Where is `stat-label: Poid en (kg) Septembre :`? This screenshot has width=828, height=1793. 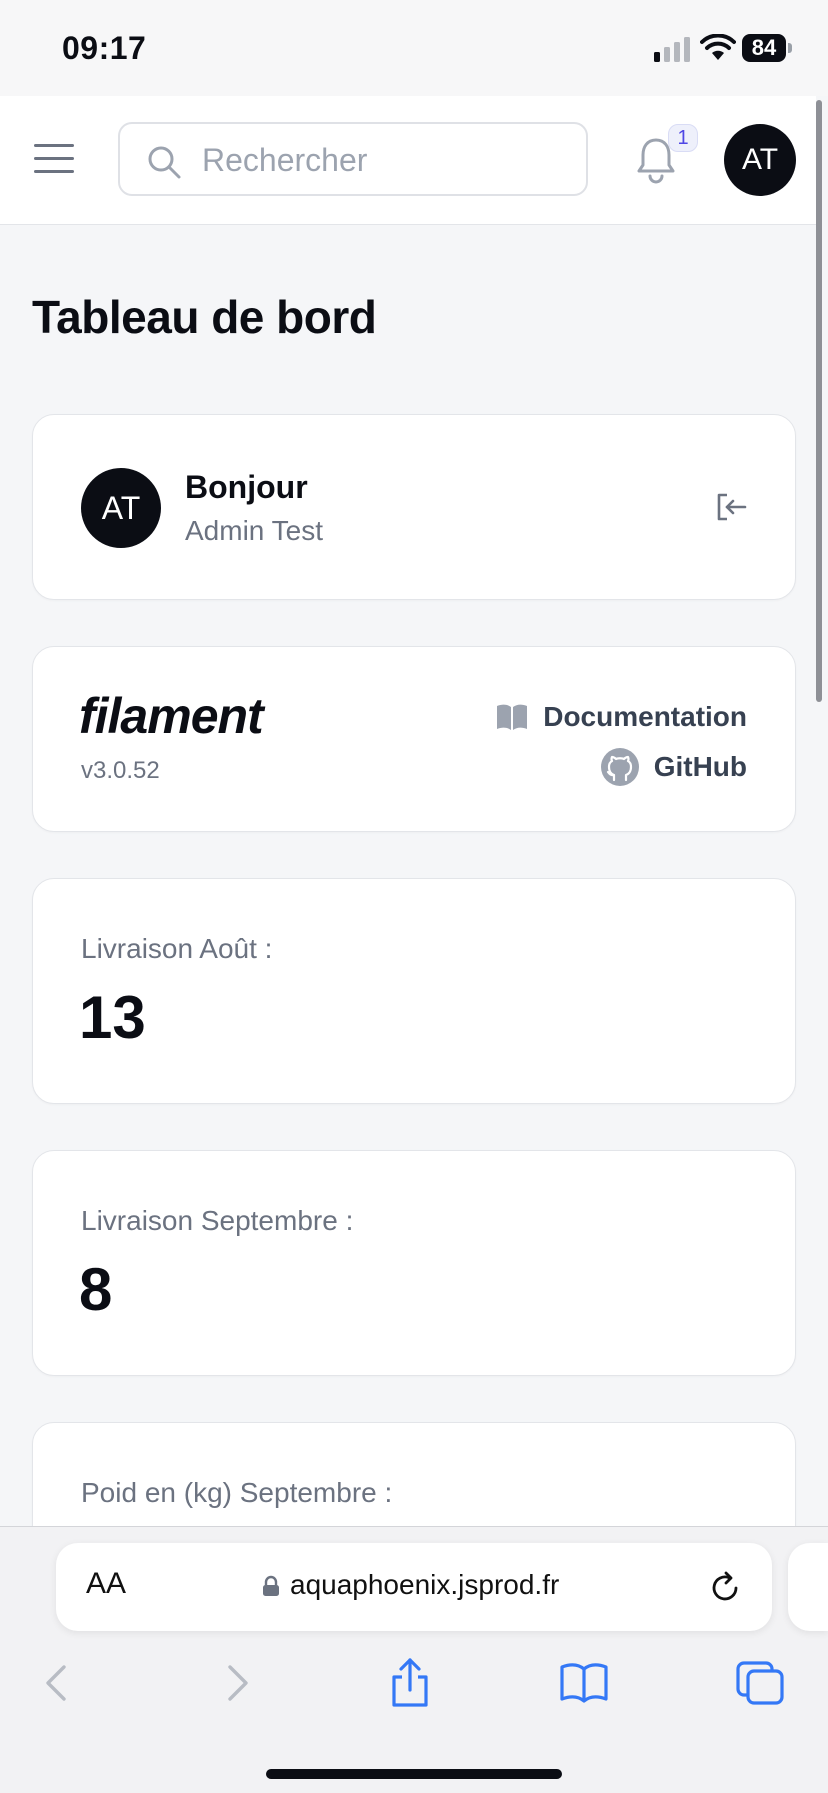 stat-label: Poid en (kg) Septembre : is located at coordinates (237, 1492).